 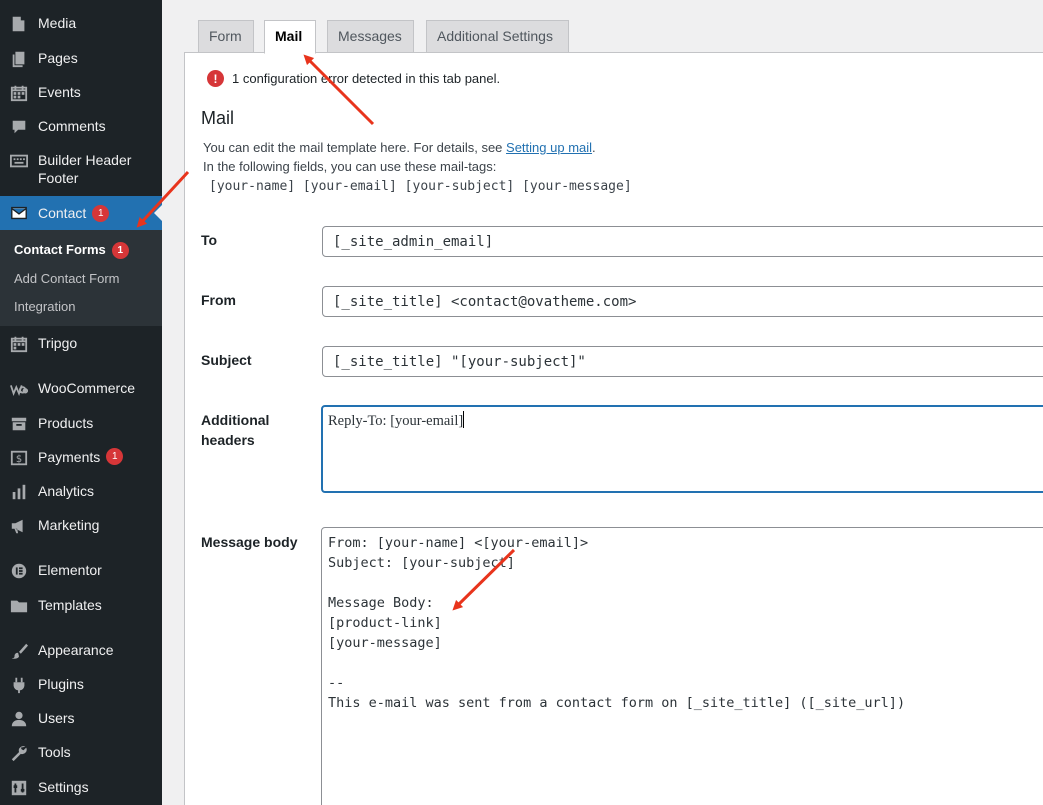 I want to click on menu-item-events: Events, so click(x=81, y=92).